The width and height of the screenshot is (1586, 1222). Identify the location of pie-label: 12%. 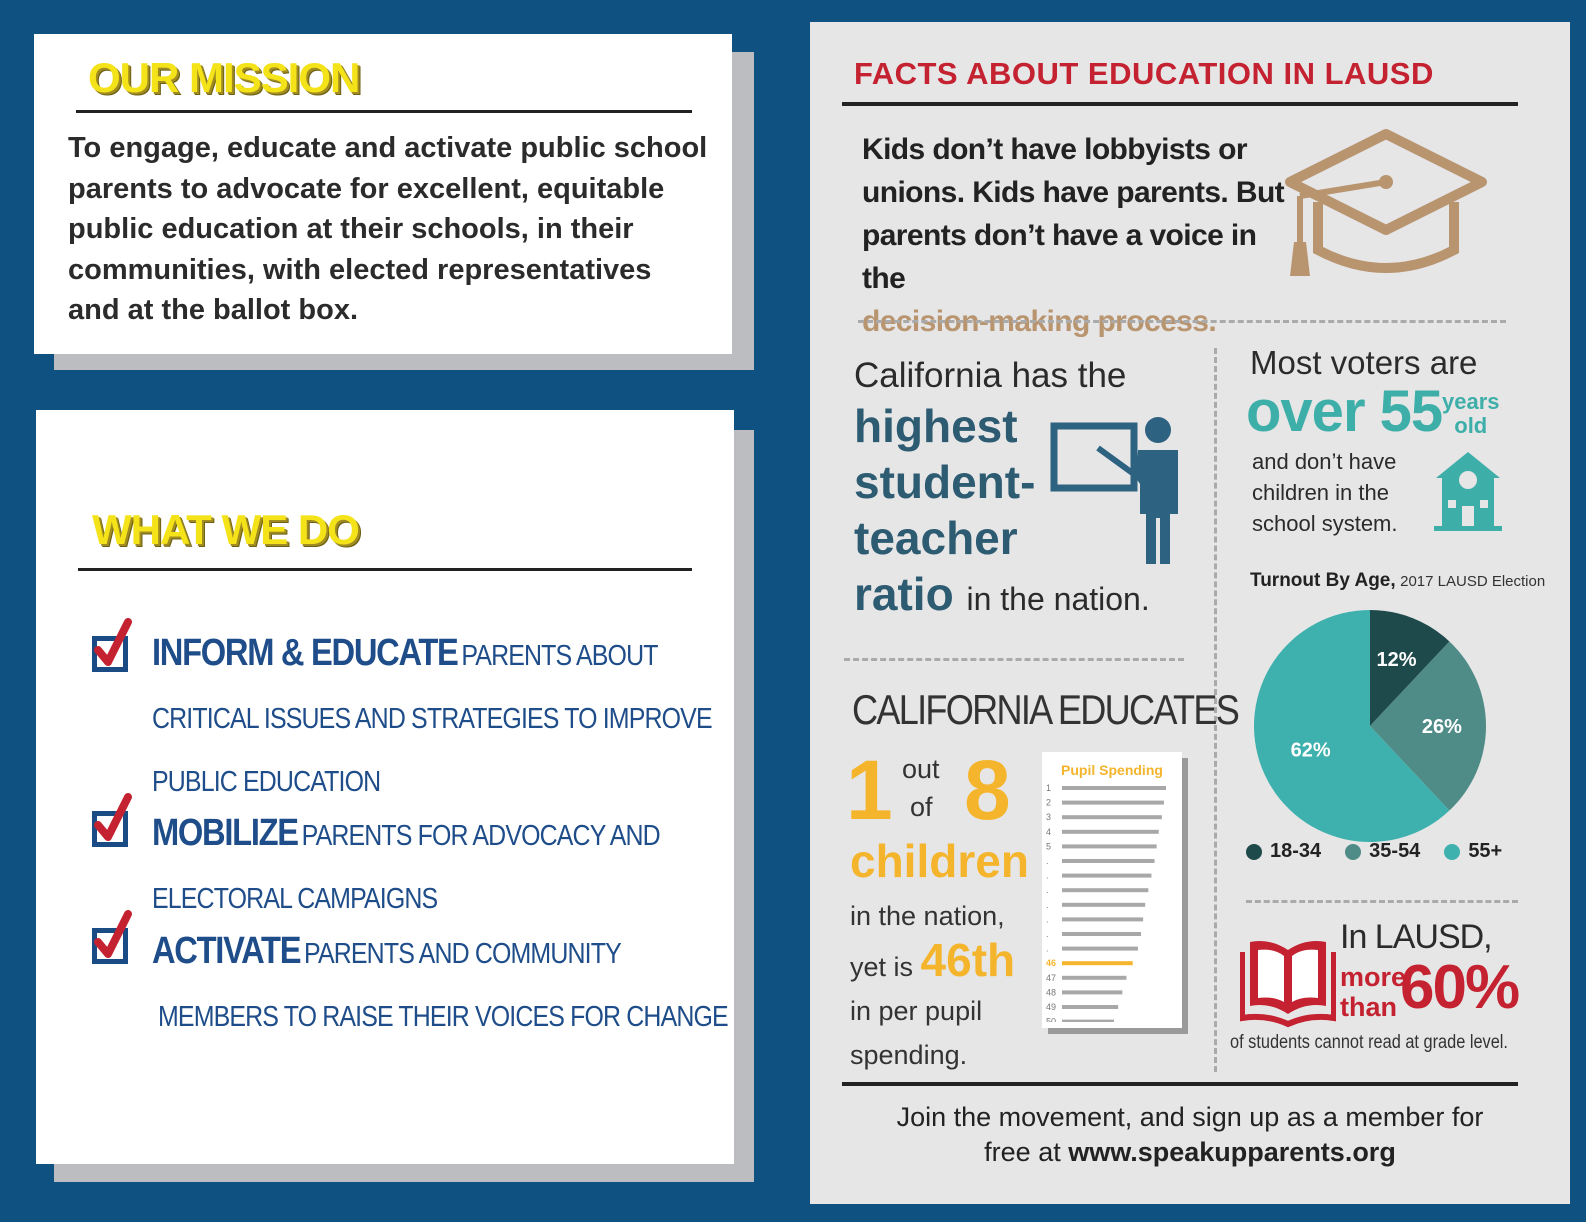
(1396, 660).